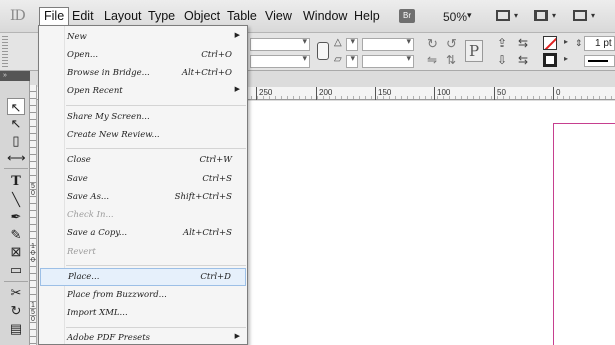 The width and height of the screenshot is (615, 345). What do you see at coordinates (16, 106) in the screenshot?
I see `selection-tool-icon: ↖` at bounding box center [16, 106].